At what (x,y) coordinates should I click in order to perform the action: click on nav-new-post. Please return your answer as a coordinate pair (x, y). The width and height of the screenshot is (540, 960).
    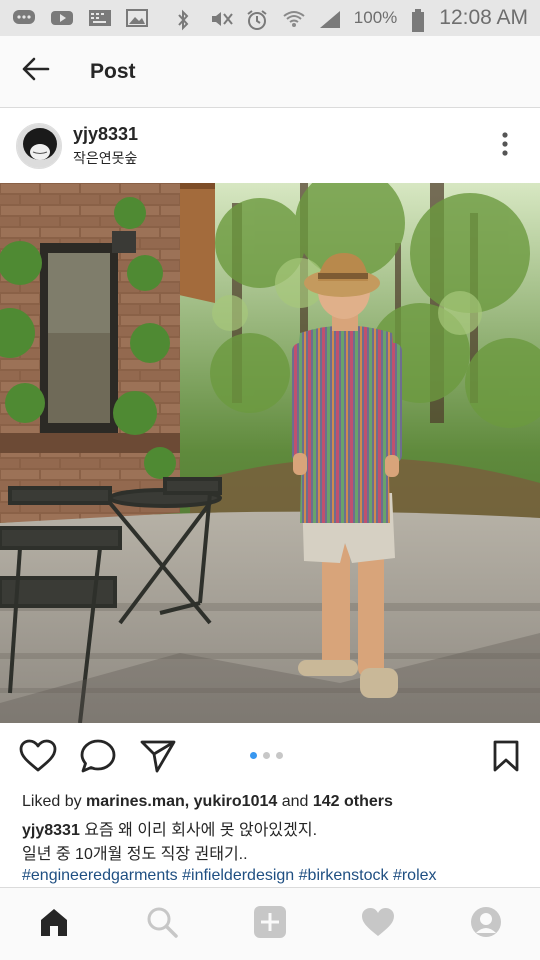
    Looking at the image, I should click on (270, 924).